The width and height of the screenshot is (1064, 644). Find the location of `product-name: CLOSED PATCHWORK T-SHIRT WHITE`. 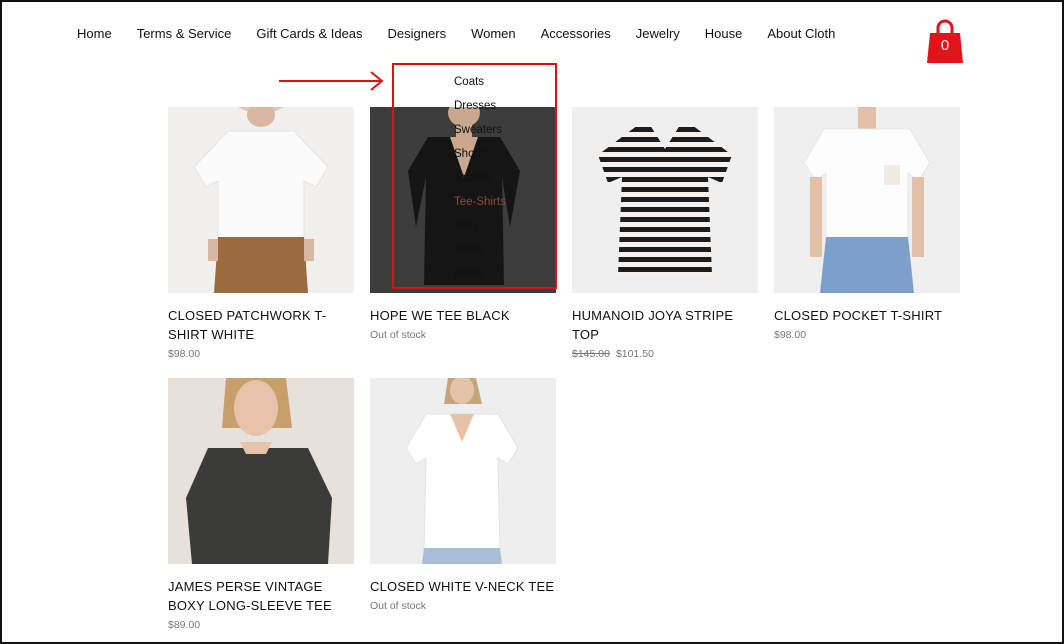

product-name: CLOSED PATCHWORK T-SHIRT WHITE is located at coordinates (261, 325).